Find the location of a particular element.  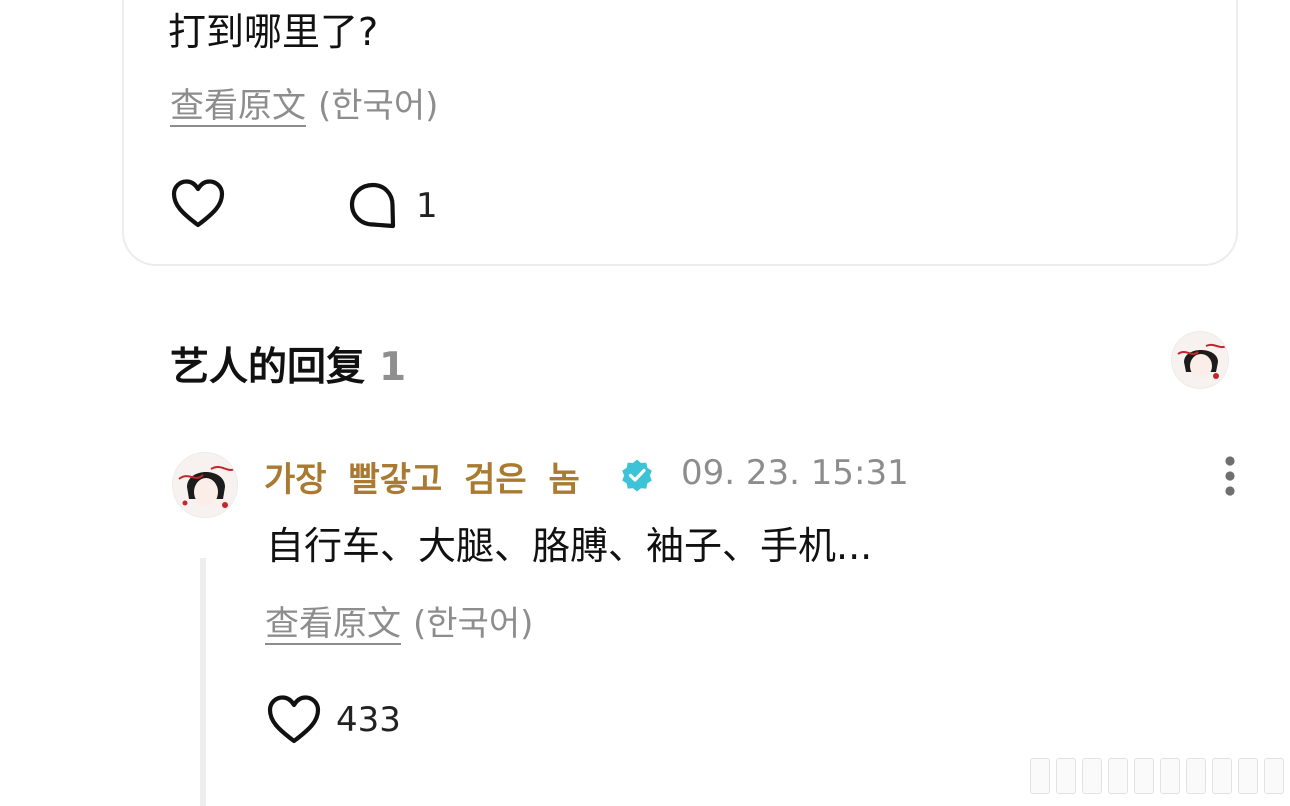

post-comment-button: 1 is located at coordinates (393, 206).